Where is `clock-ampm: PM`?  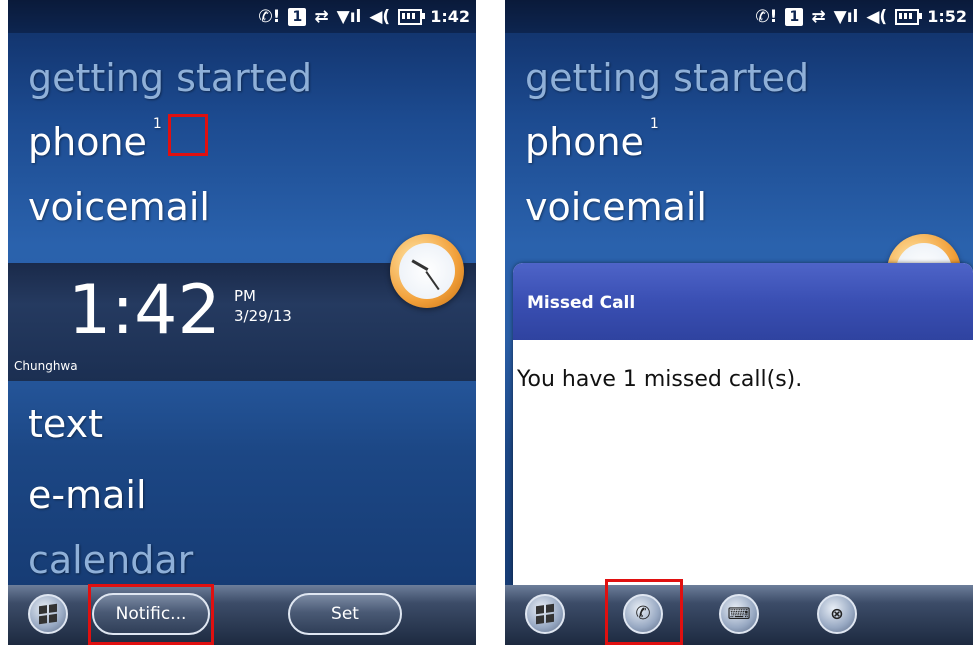
clock-ampm: PM is located at coordinates (245, 296).